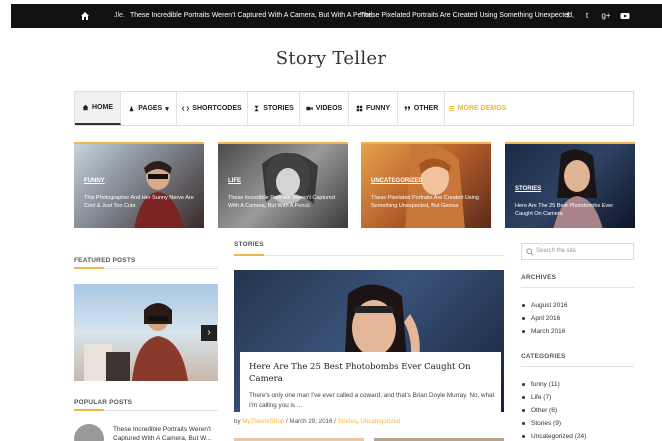 The height and width of the screenshot is (441, 662). Describe the element at coordinates (397, 181) in the screenshot. I see `featured-category: UNCATEGORIZED` at that location.